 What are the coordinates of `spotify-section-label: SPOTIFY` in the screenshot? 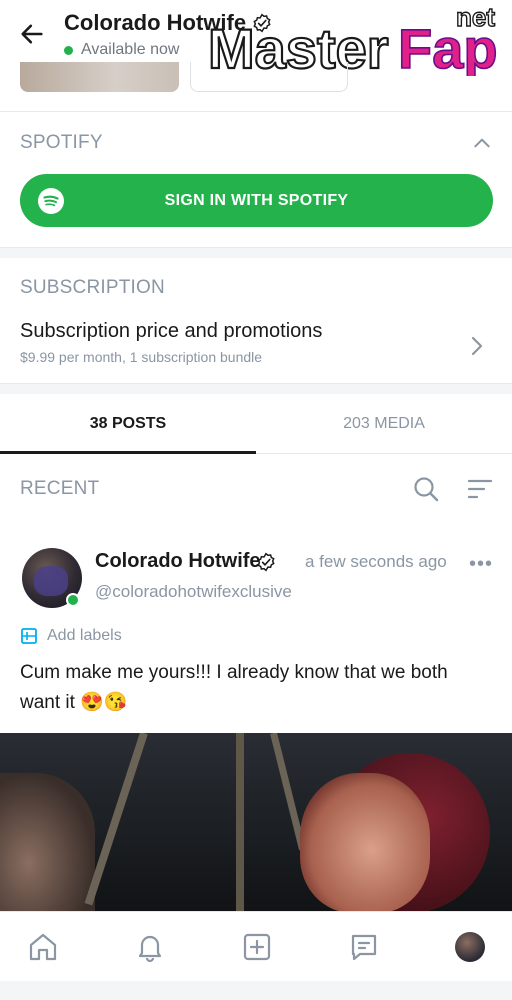 It's located at (61, 142).